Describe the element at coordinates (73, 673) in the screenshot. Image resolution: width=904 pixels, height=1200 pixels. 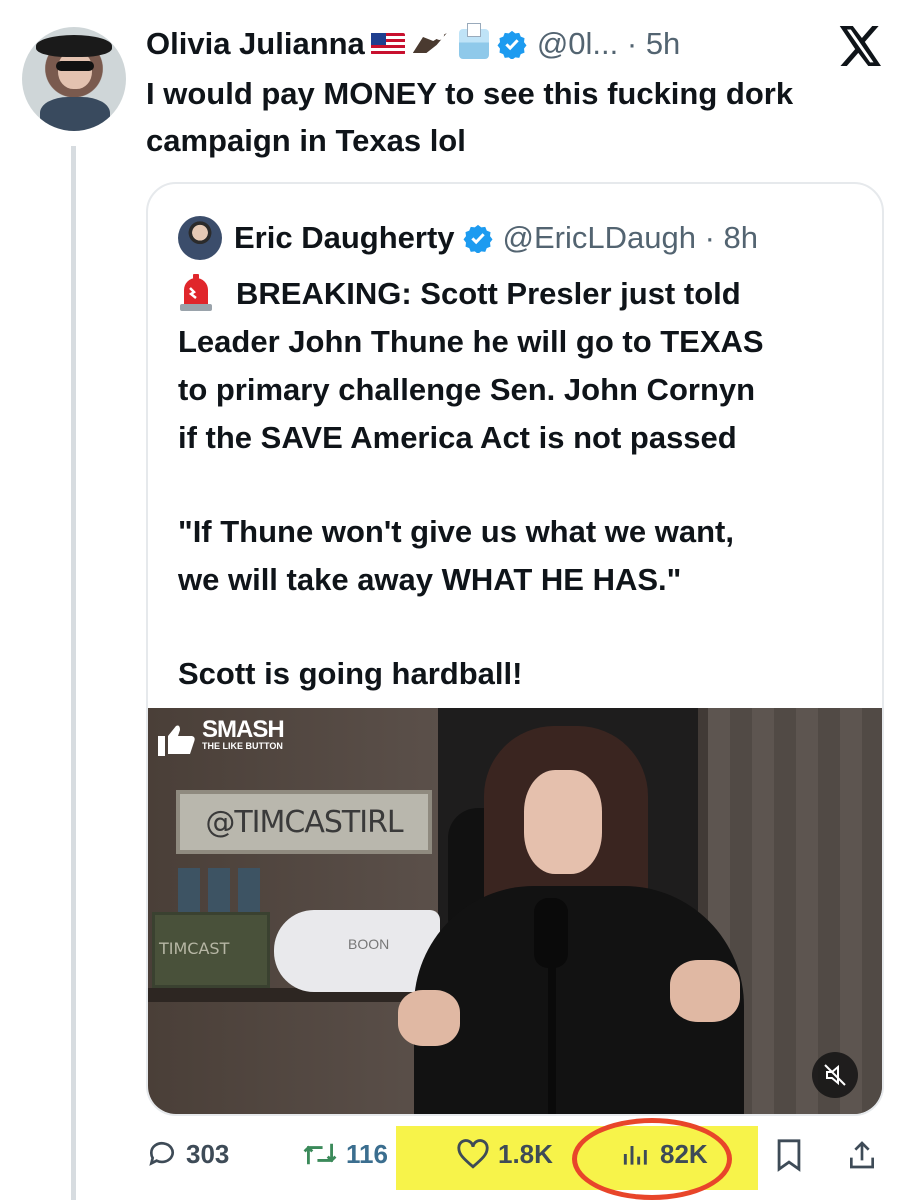
I see `thread-line` at that location.